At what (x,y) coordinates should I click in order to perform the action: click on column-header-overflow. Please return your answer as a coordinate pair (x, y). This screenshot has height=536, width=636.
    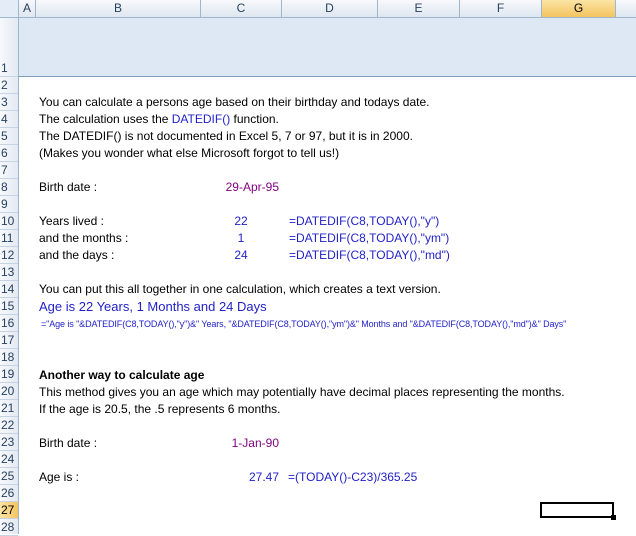
    Looking at the image, I should click on (626, 8).